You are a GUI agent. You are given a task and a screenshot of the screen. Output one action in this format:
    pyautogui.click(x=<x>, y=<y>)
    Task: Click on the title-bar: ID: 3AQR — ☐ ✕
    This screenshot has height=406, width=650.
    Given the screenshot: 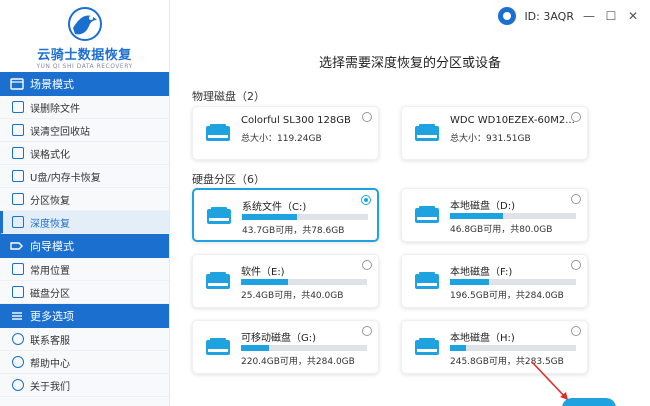 What is the action you would take?
    pyautogui.click(x=569, y=16)
    